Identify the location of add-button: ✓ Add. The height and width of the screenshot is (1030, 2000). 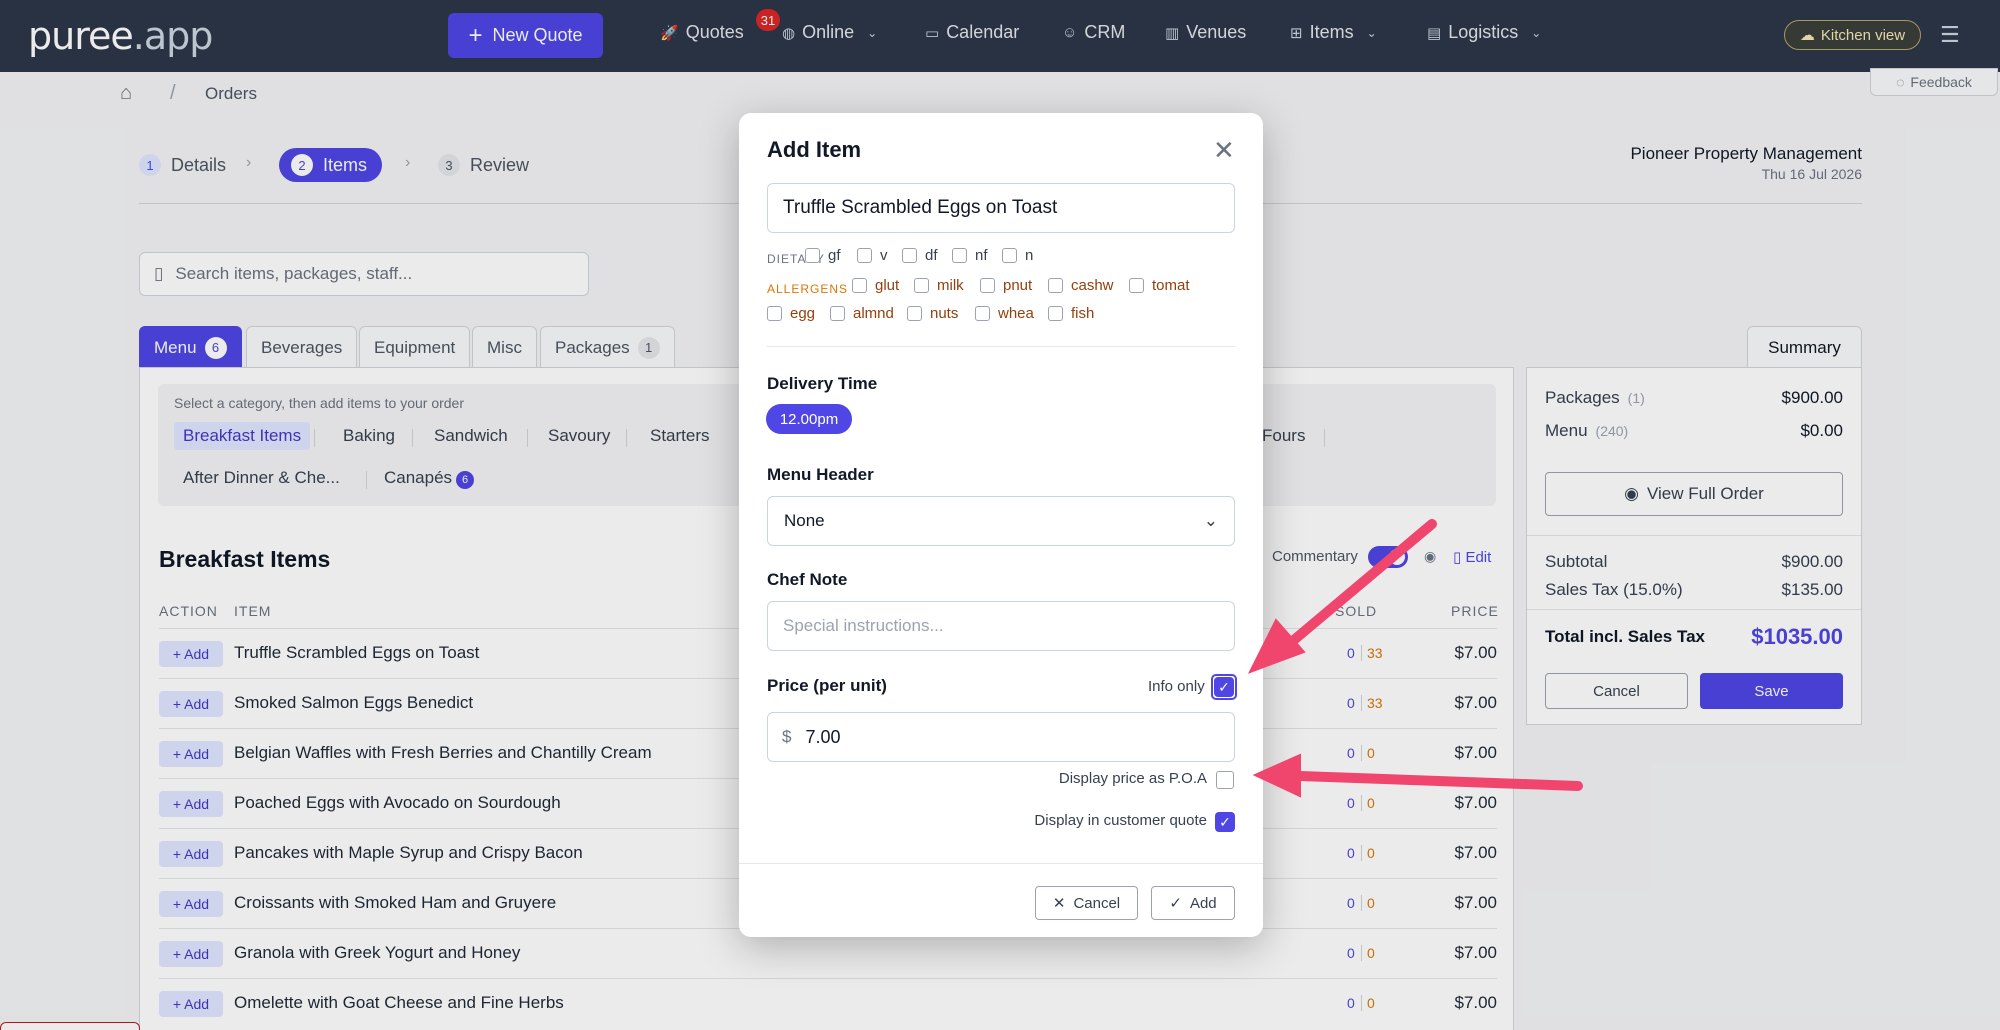
(1193, 903).